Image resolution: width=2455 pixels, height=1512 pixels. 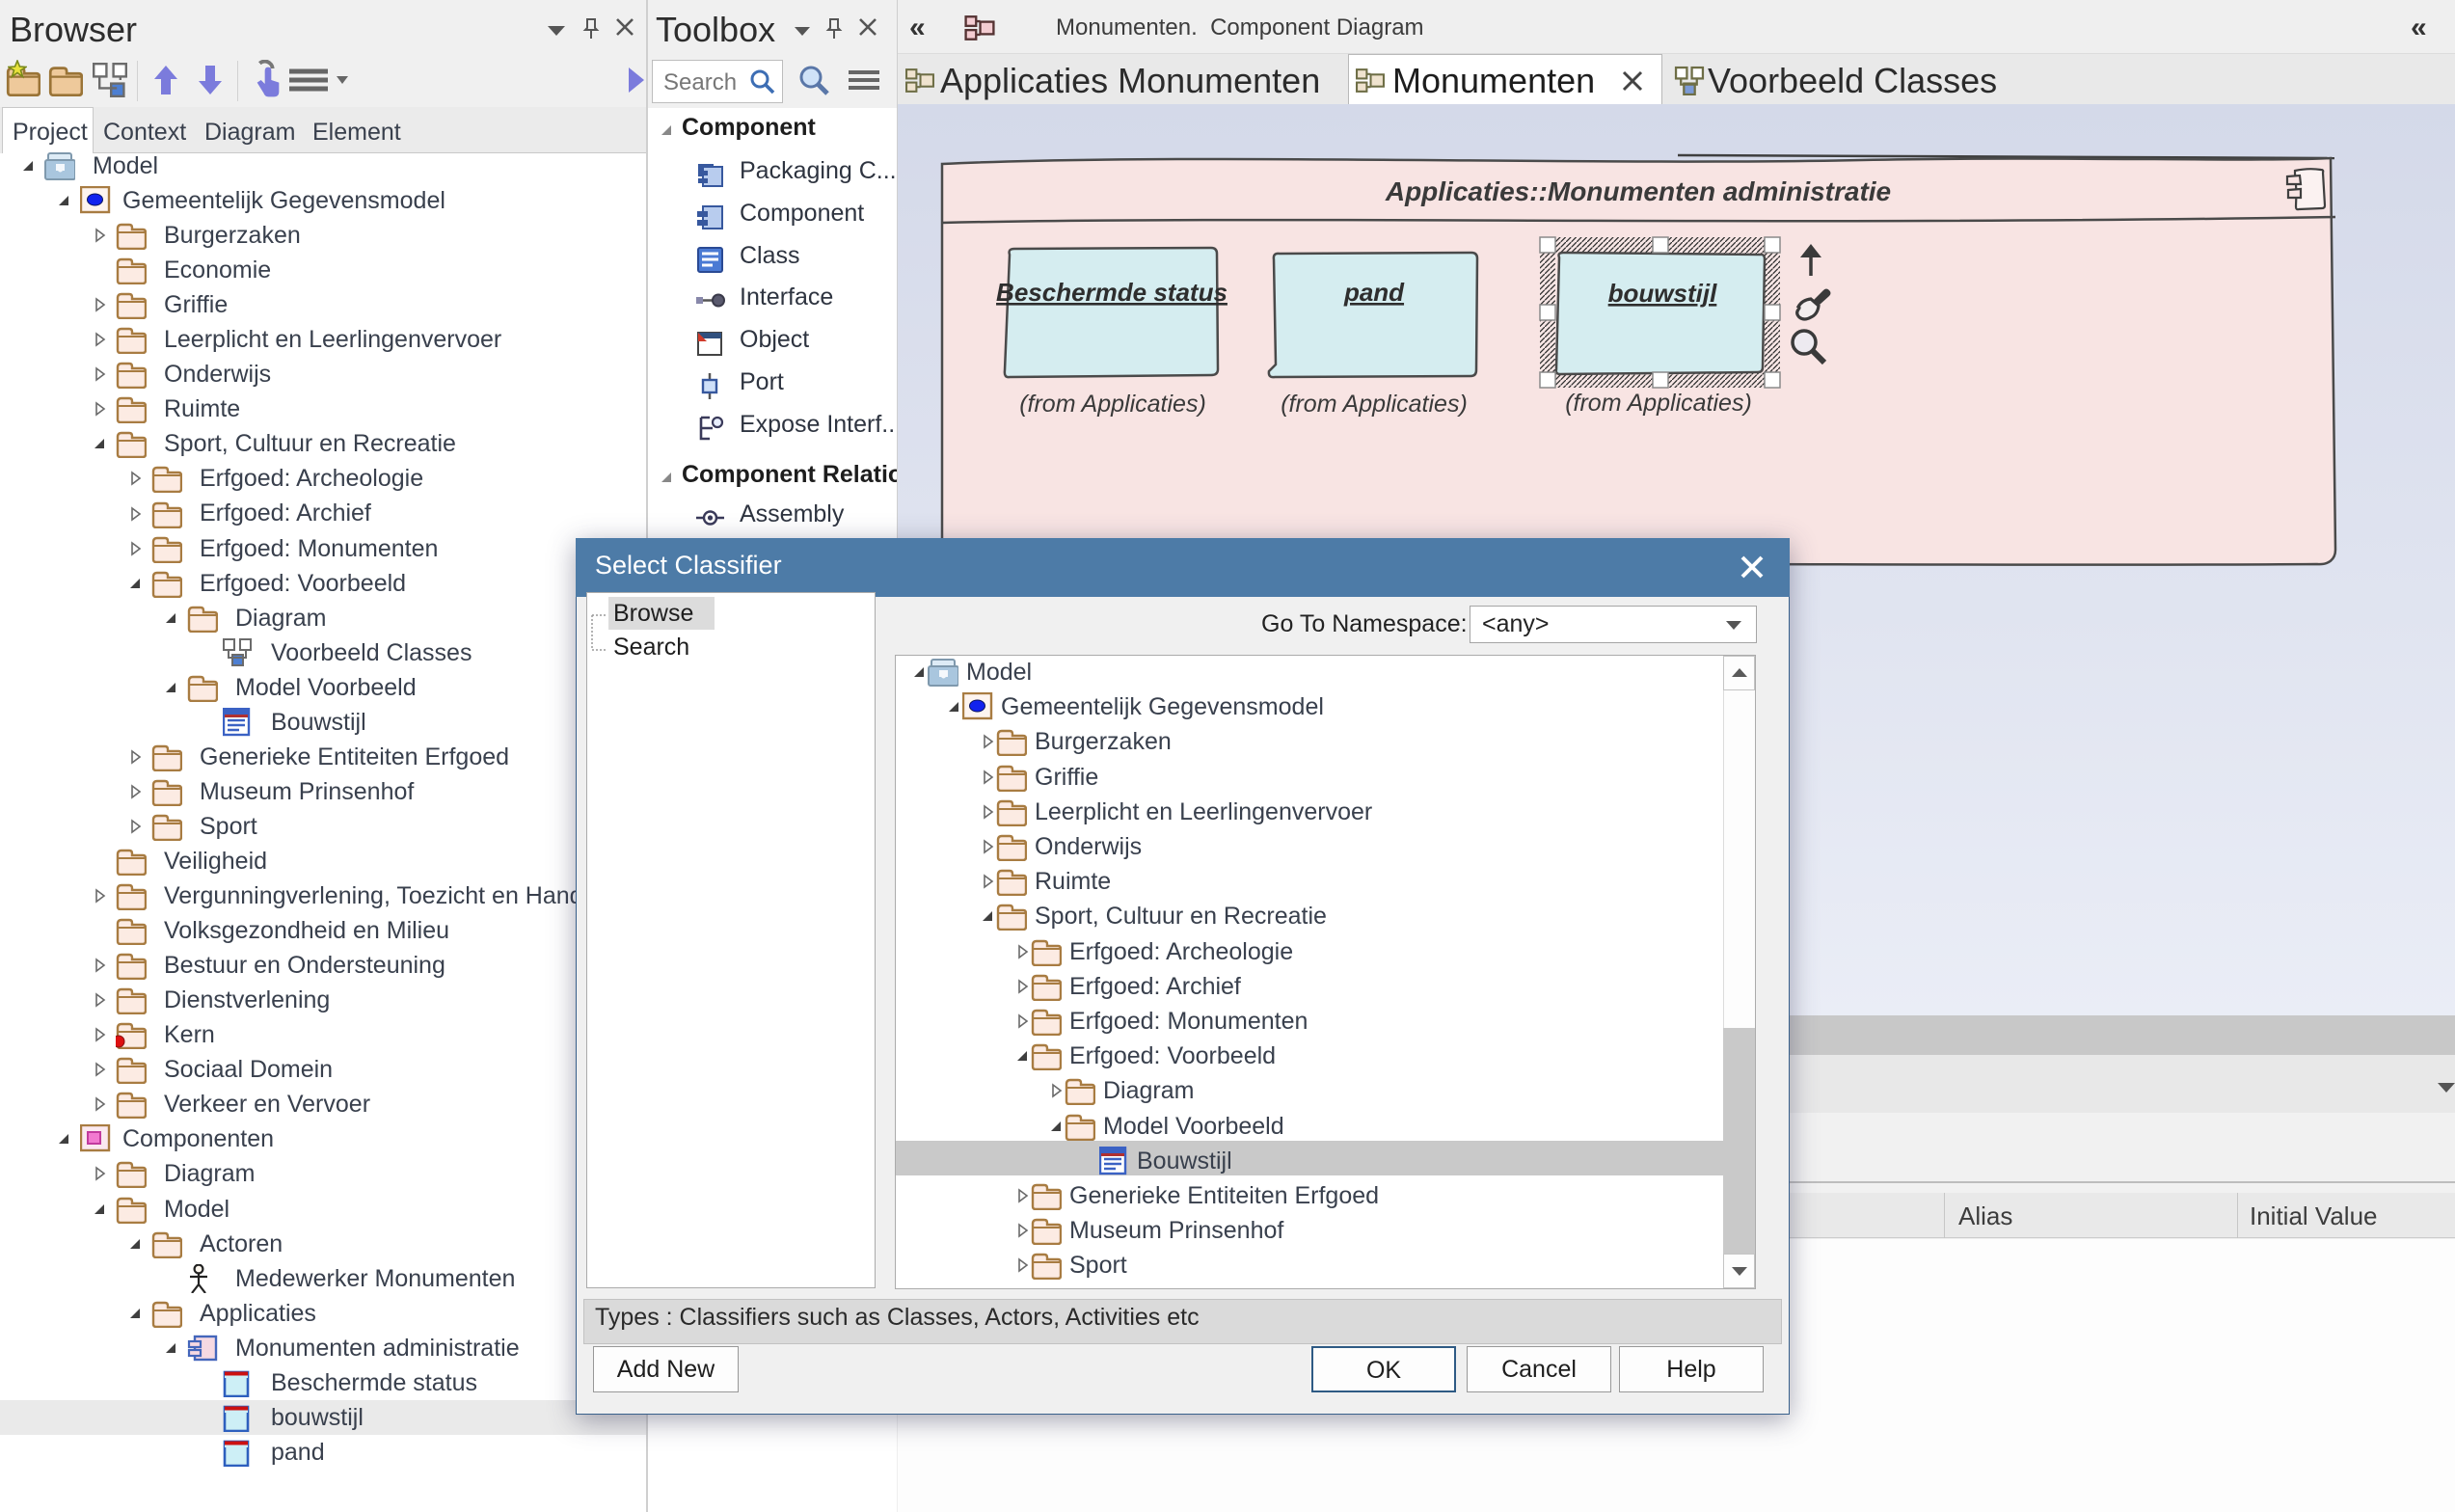 I want to click on svg-text: pand, so click(x=1374, y=292).